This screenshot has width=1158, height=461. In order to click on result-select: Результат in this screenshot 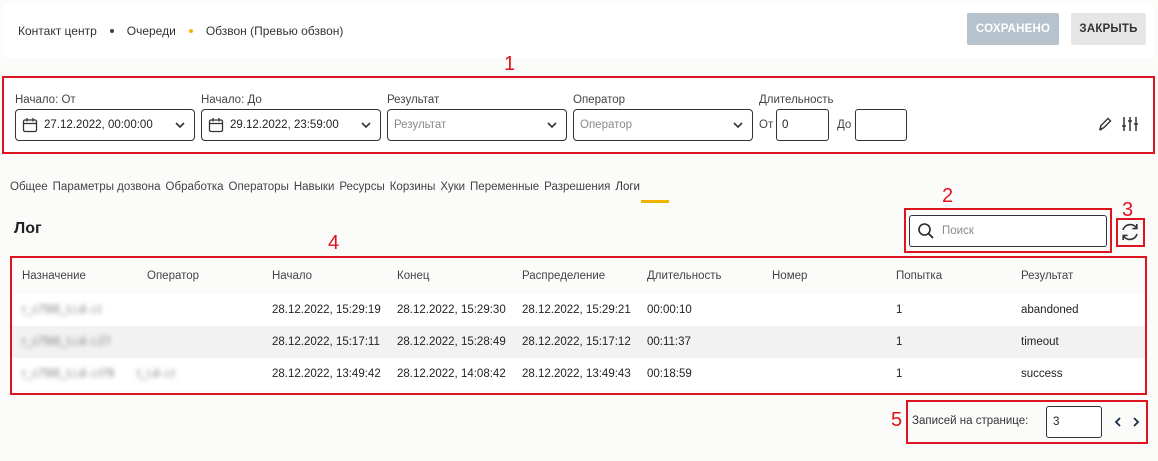, I will do `click(477, 125)`.